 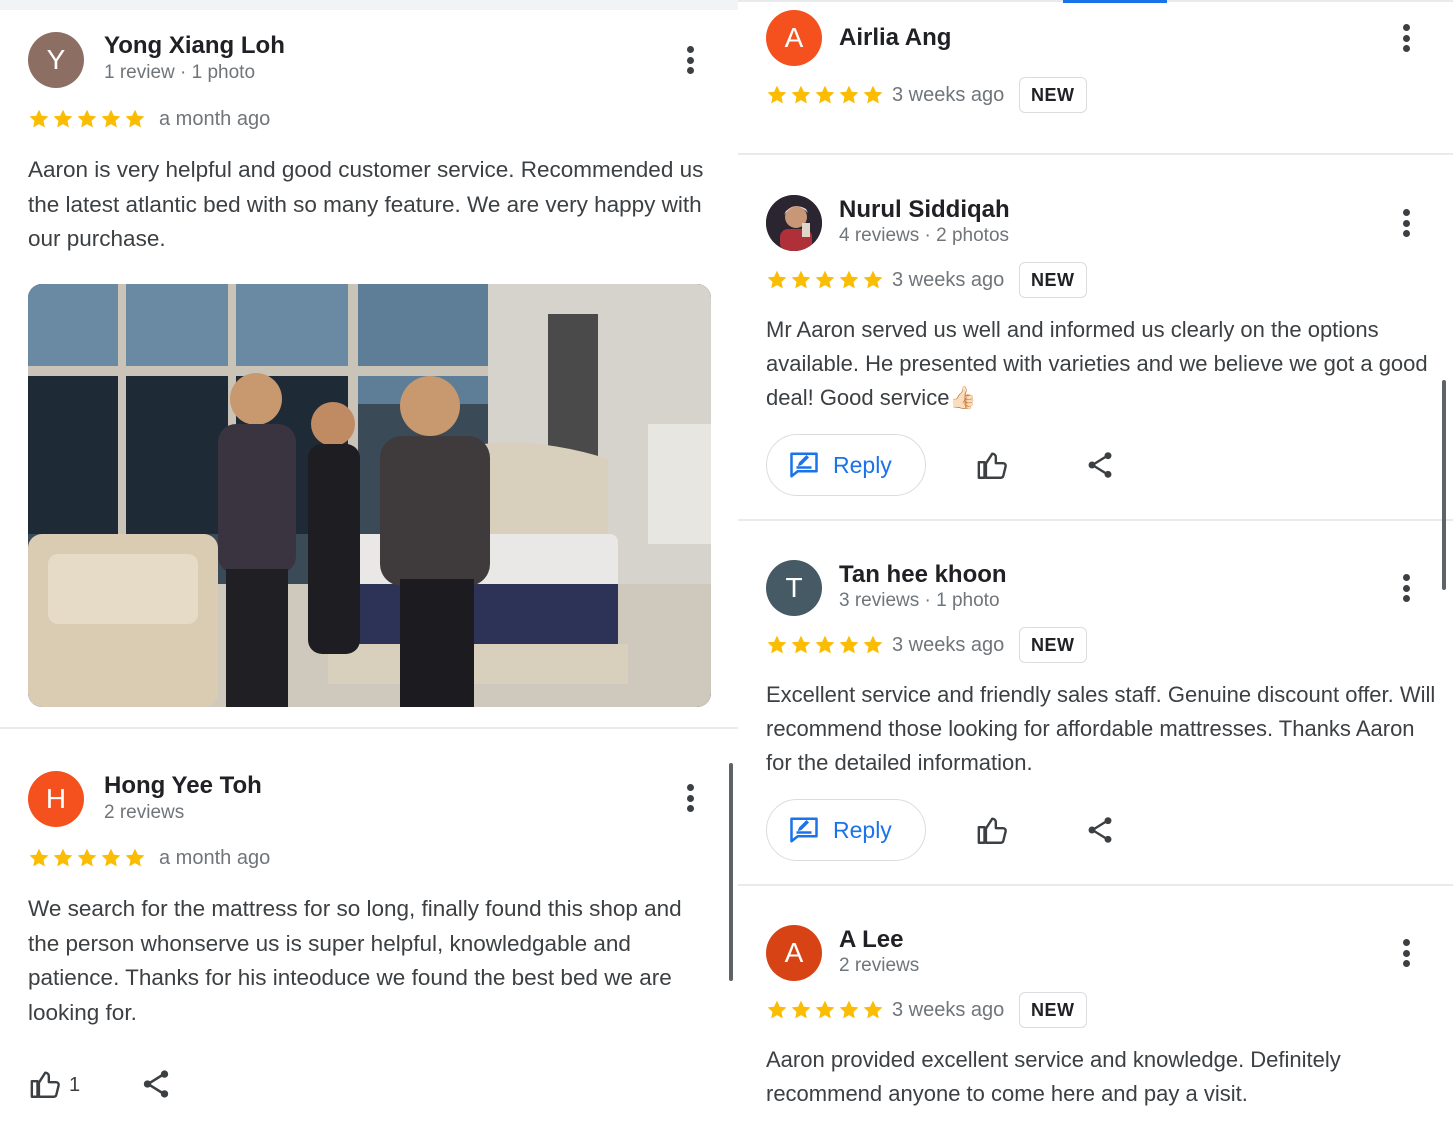 I want to click on top-strip, so click(x=369, y=5).